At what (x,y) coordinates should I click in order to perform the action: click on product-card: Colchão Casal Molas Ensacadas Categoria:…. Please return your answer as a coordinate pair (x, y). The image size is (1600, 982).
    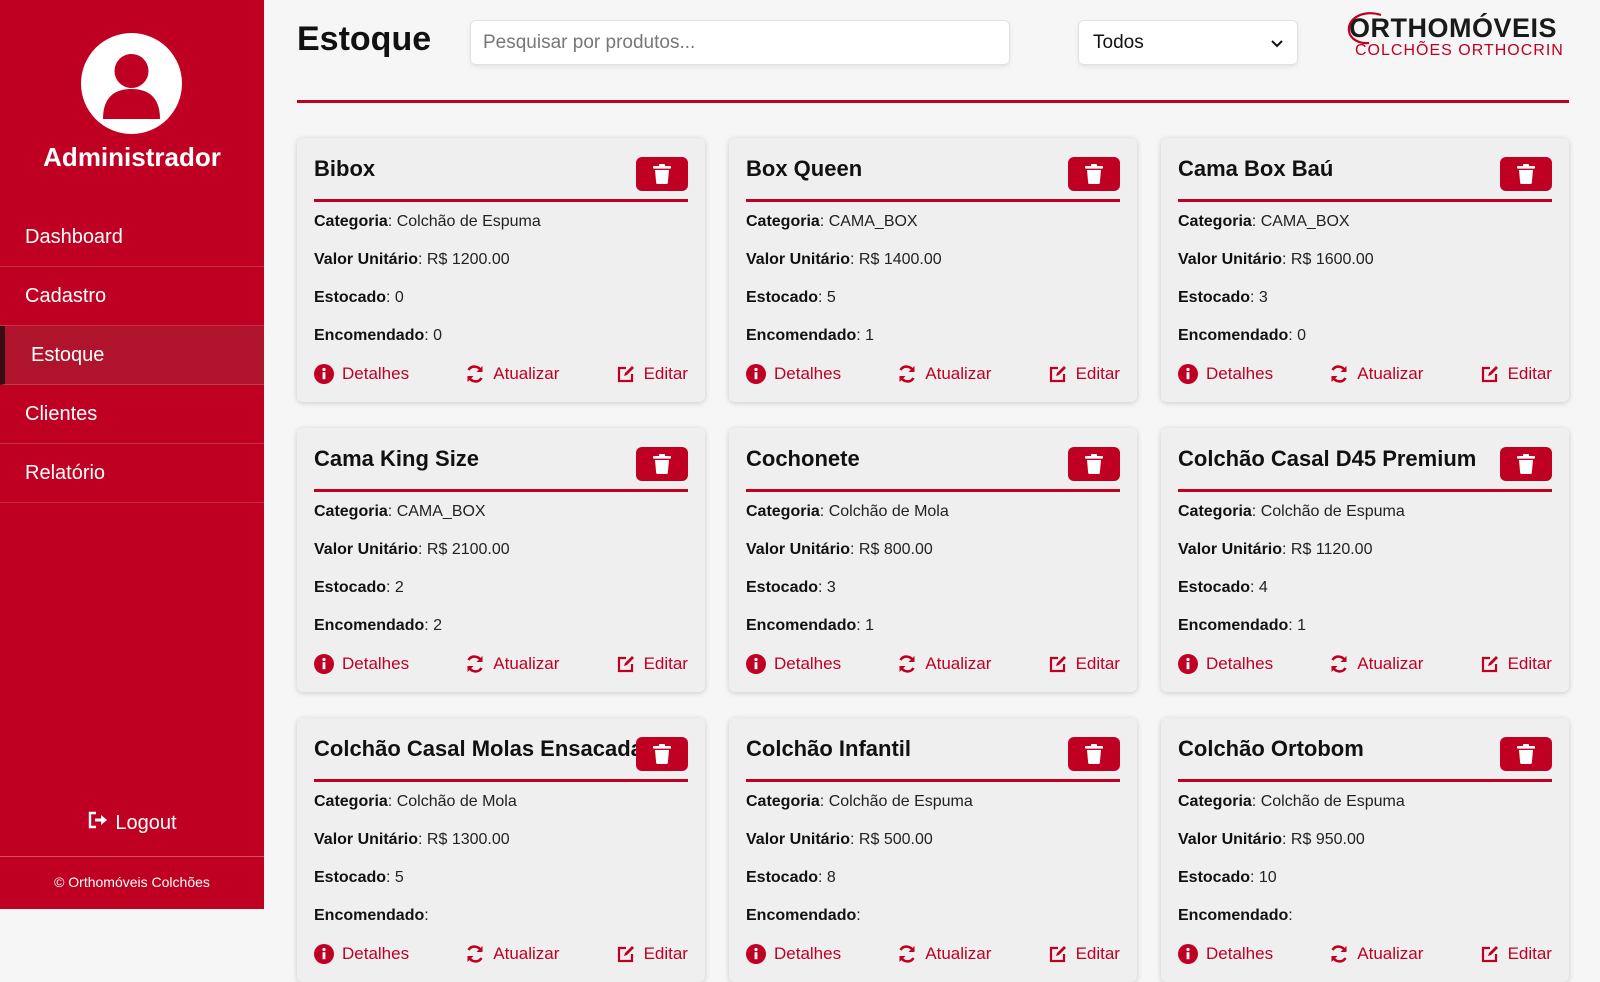
    Looking at the image, I should click on (501, 850).